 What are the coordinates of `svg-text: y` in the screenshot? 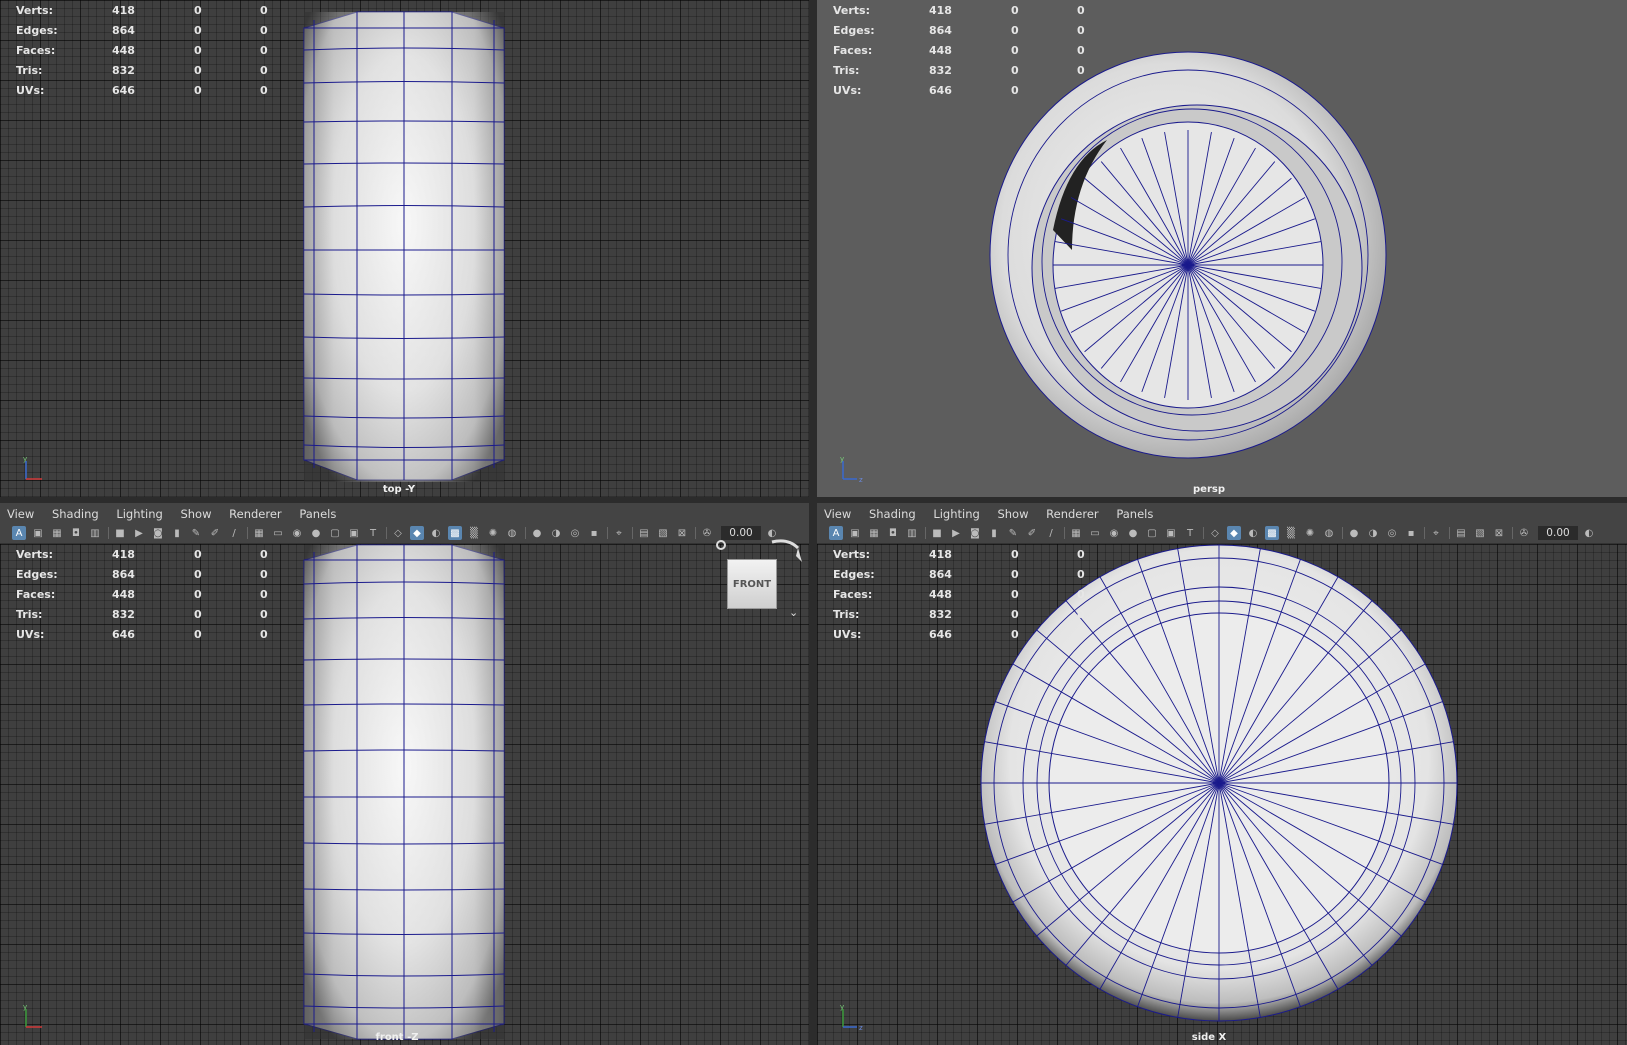 It's located at (25, 1007).